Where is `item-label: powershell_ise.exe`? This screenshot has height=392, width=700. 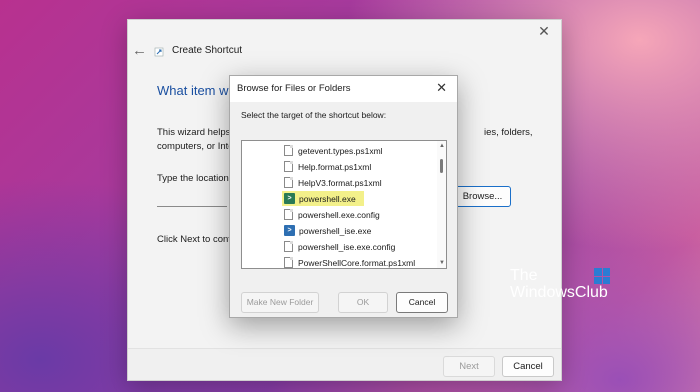 item-label: powershell_ise.exe is located at coordinates (335, 230).